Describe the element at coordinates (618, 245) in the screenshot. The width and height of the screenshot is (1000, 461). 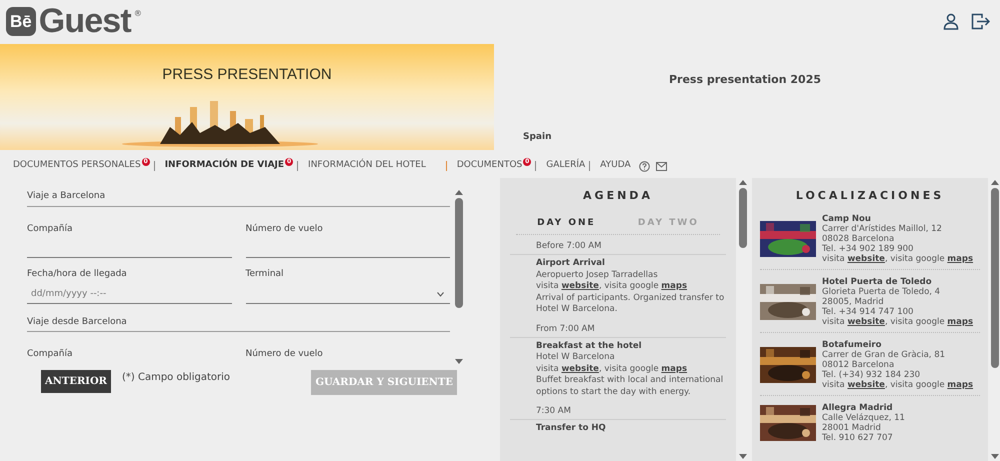
I see `agenda-time: Before 7:00 AM` at that location.